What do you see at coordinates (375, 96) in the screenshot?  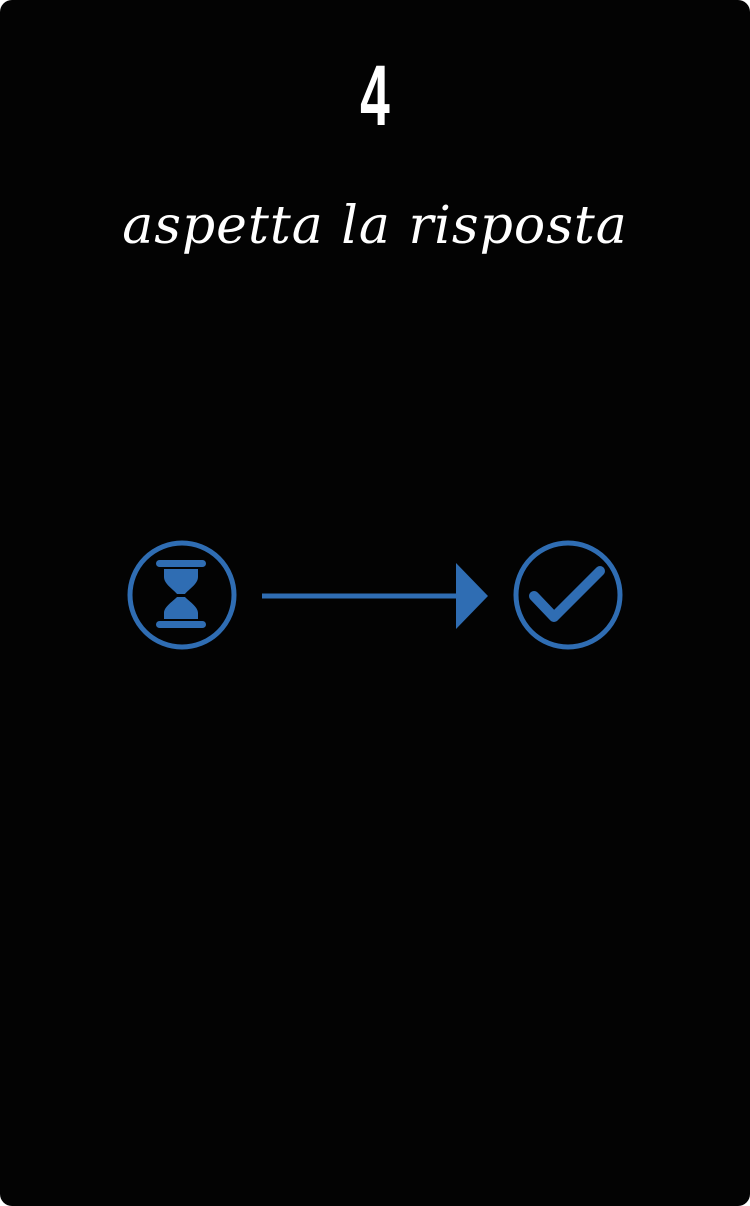 I see `step-number: 4` at bounding box center [375, 96].